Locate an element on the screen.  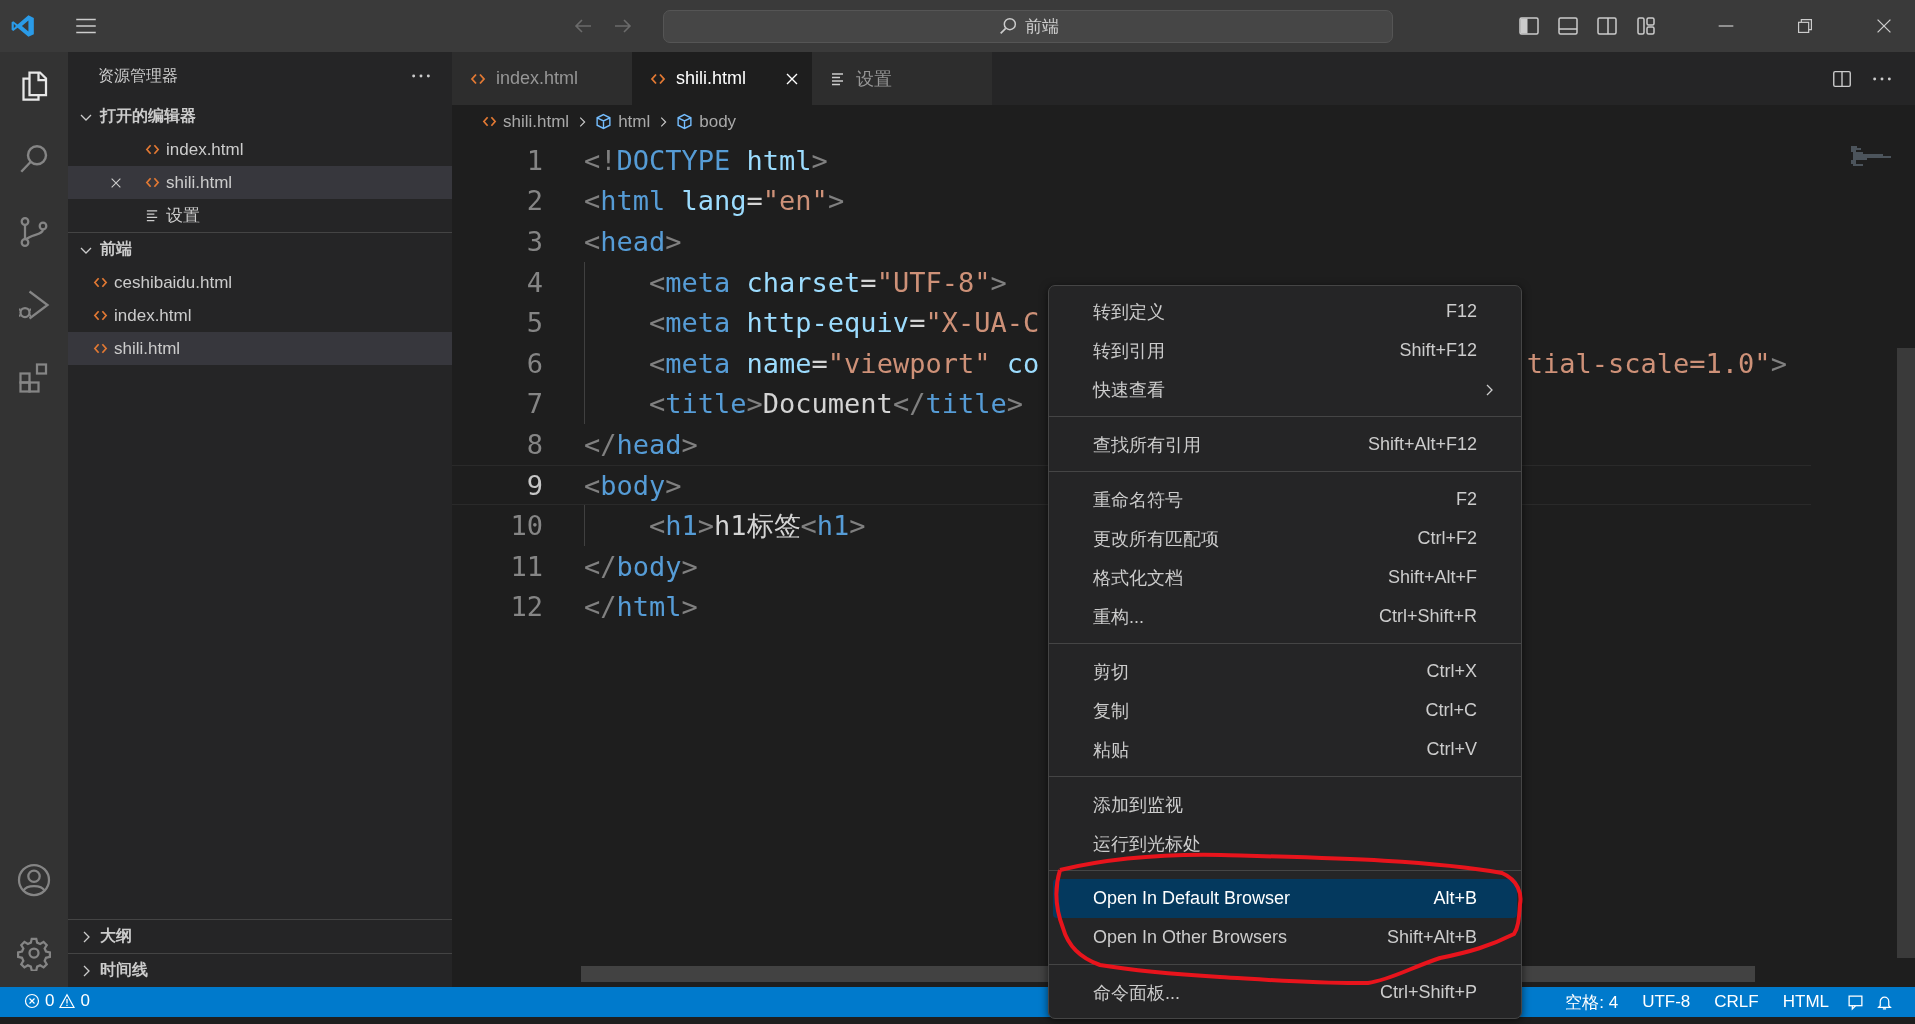
status-item: CRLF is located at coordinates (1736, 1002).